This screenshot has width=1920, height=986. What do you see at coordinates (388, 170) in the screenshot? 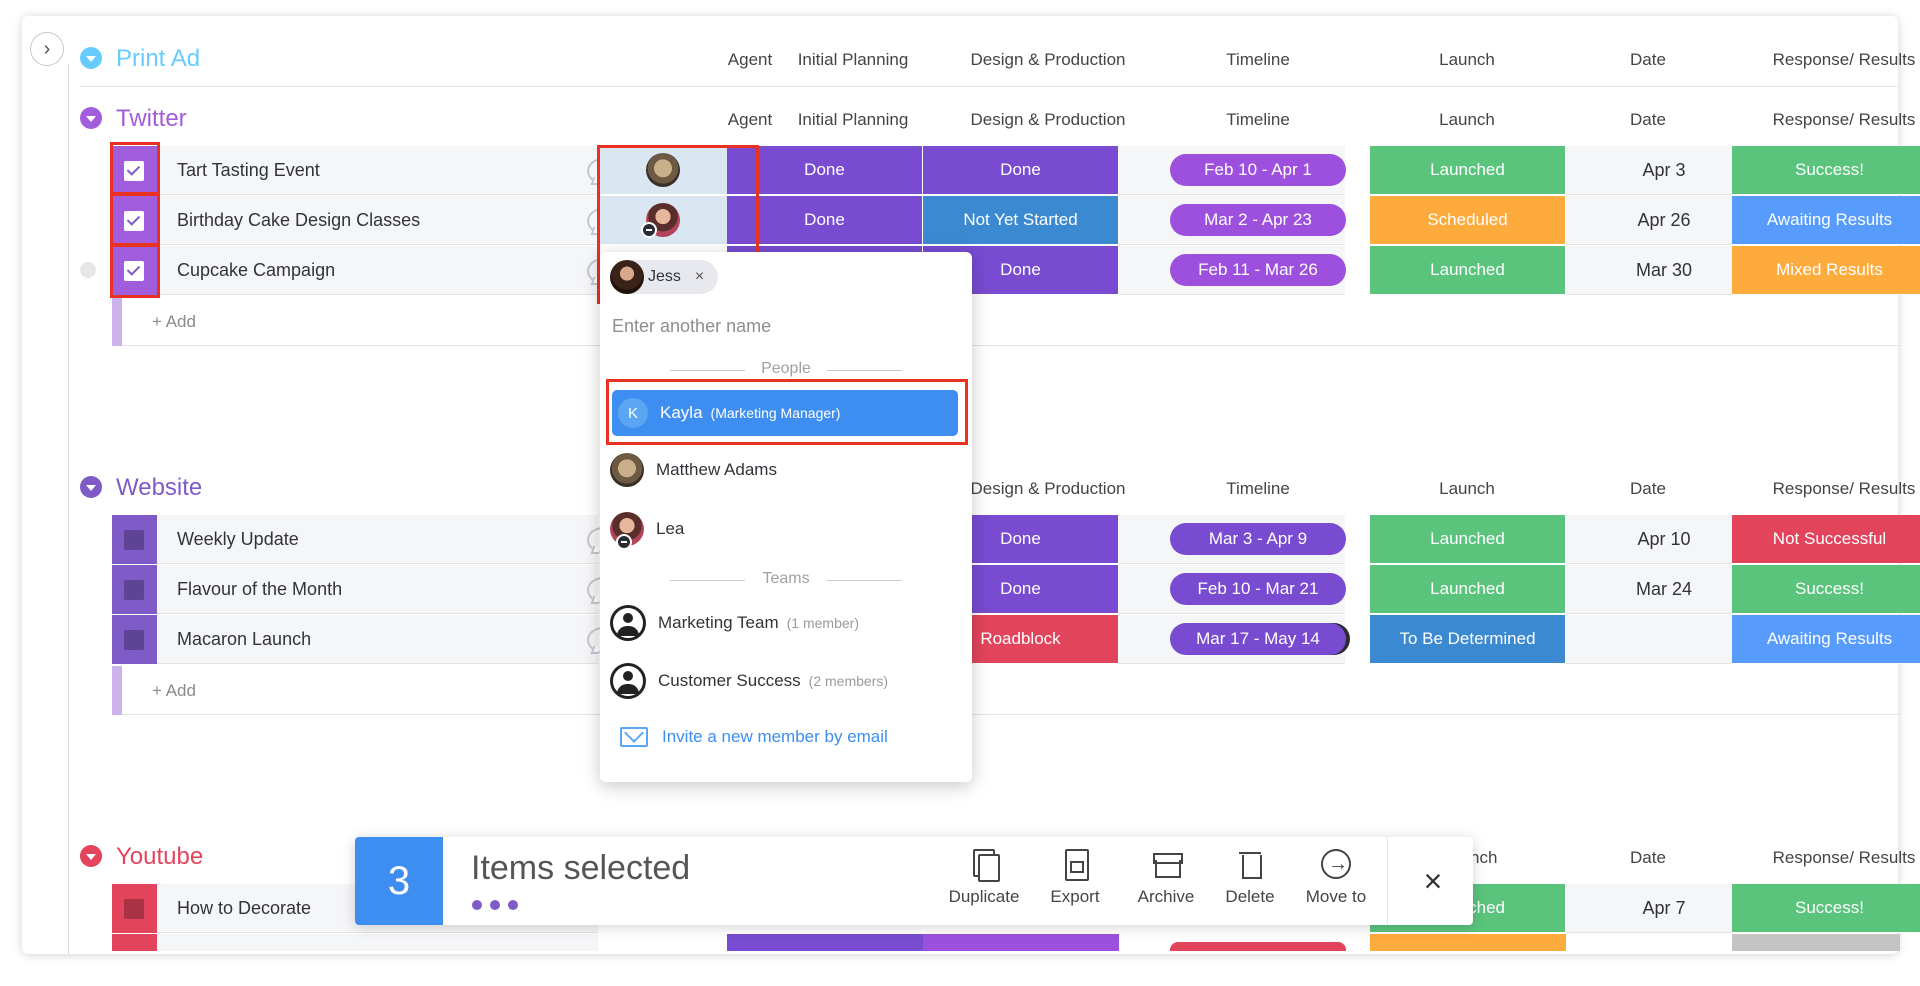
I see `item-name-cell: Tart Tasting Event` at bounding box center [388, 170].